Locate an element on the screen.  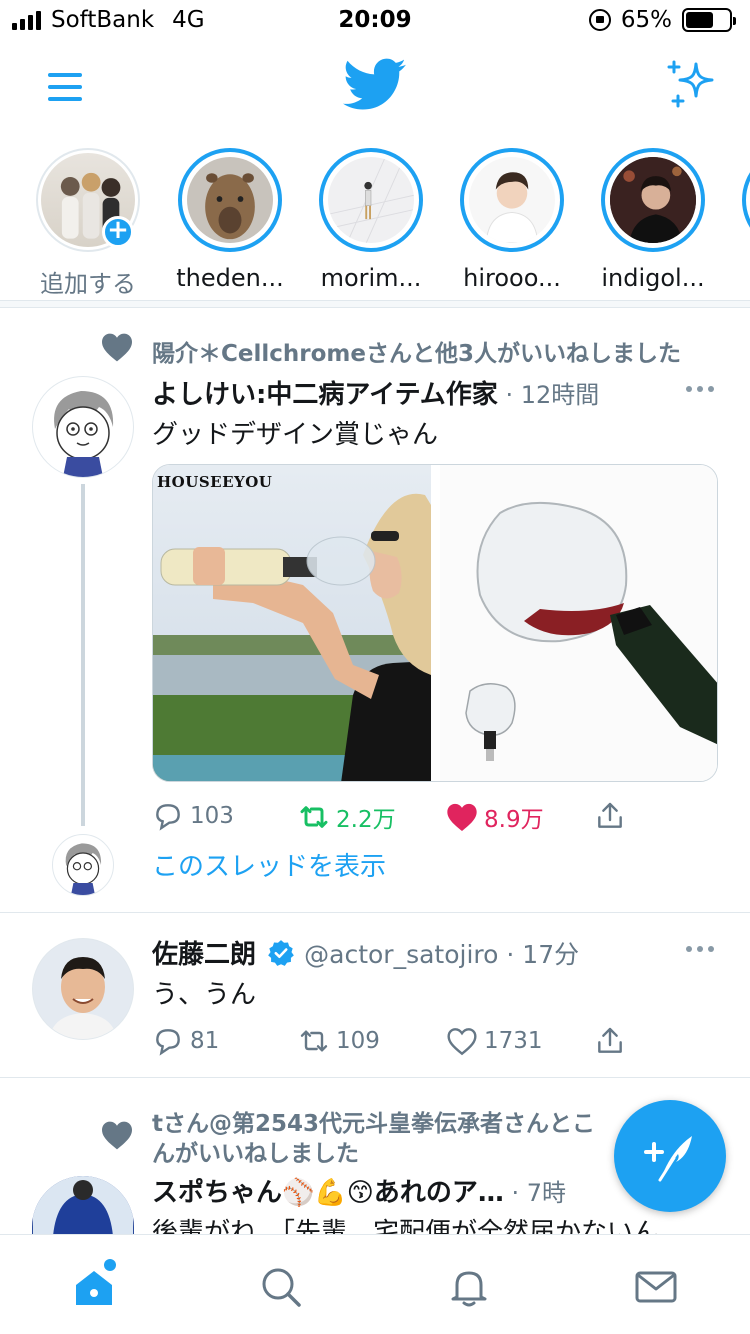
home-icon is located at coordinates (94, 1288).